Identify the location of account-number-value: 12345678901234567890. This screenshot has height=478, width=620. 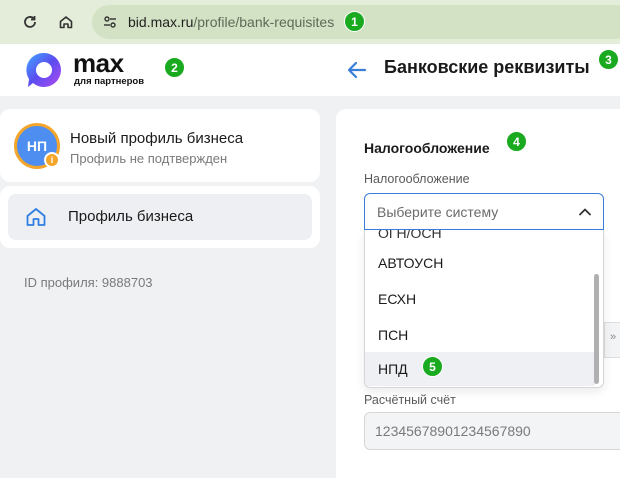
(453, 431).